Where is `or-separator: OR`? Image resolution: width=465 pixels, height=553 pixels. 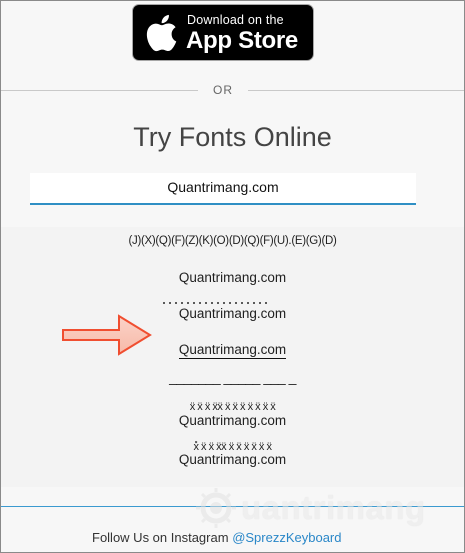
or-separator: OR is located at coordinates (223, 90).